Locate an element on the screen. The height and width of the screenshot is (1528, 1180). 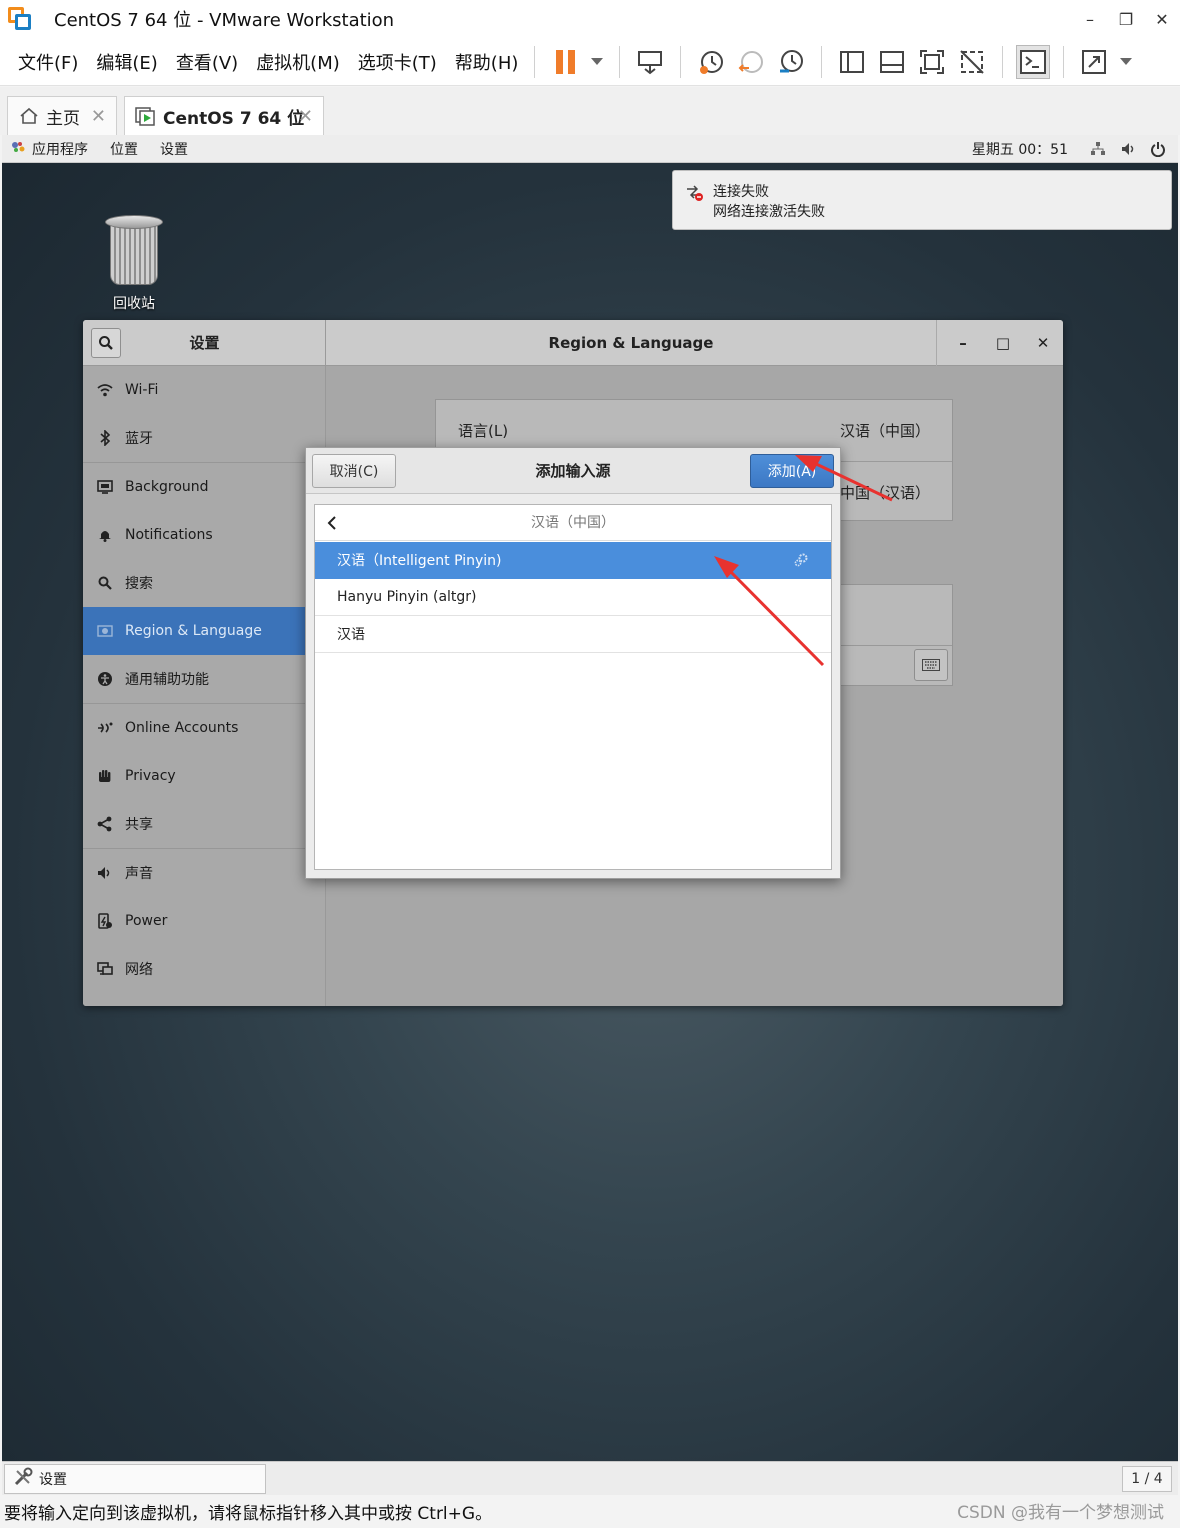
list-item-intelligent-pinyin: 汉语（Intelligent Pinyin) is located at coordinates (573, 560).